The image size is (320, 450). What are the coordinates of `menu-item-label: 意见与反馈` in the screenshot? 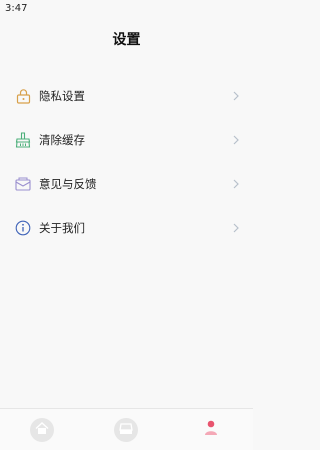 It's located at (68, 184).